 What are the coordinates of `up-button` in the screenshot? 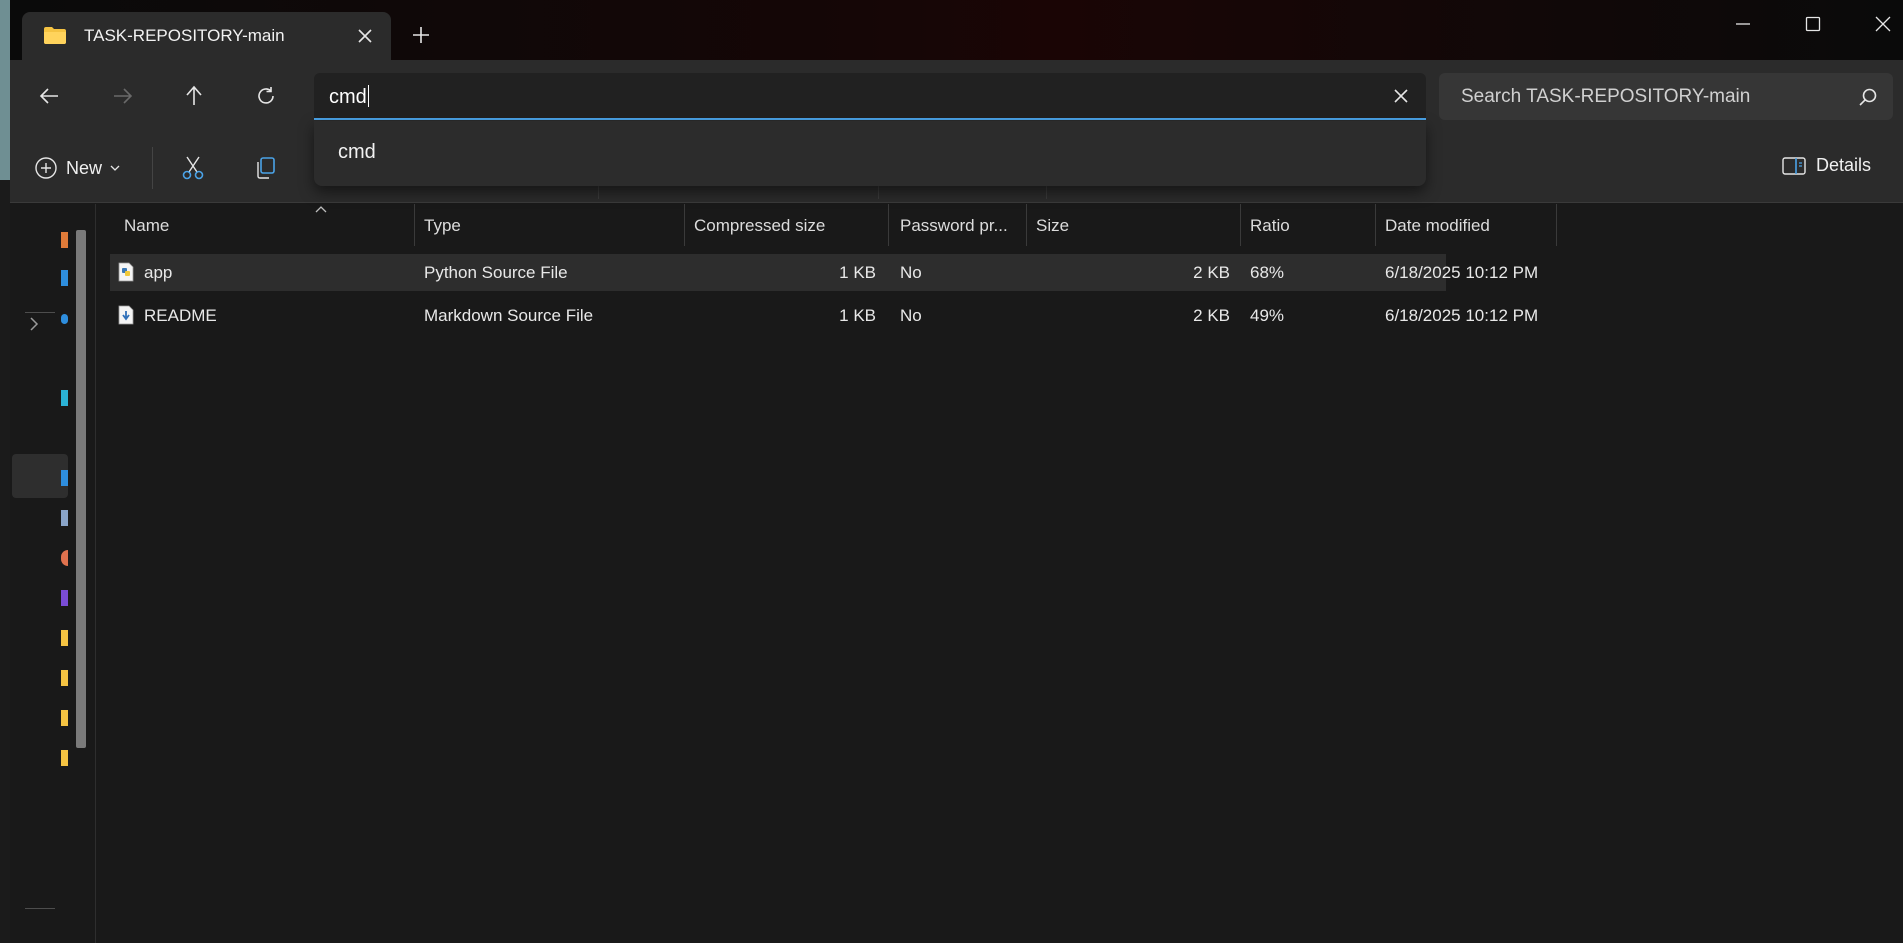 It's located at (194, 96).